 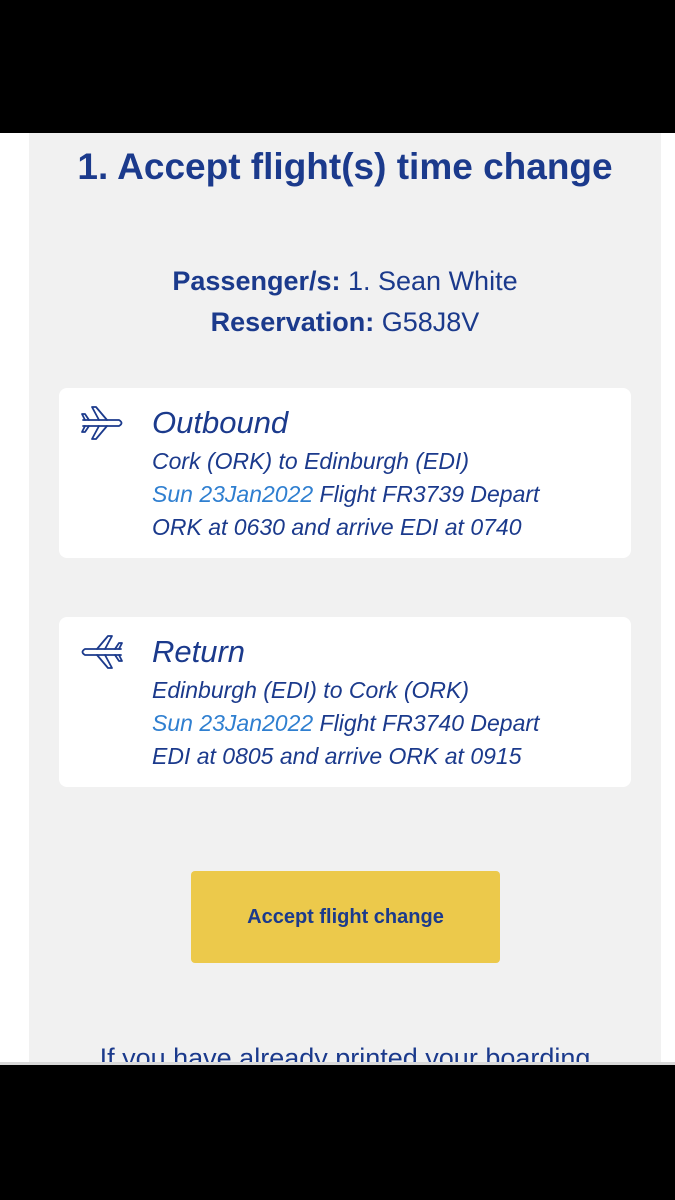 I want to click on return-flight-line: Sun 23Jan2022 Flight FR3740 Depart, so click(x=387, y=723).